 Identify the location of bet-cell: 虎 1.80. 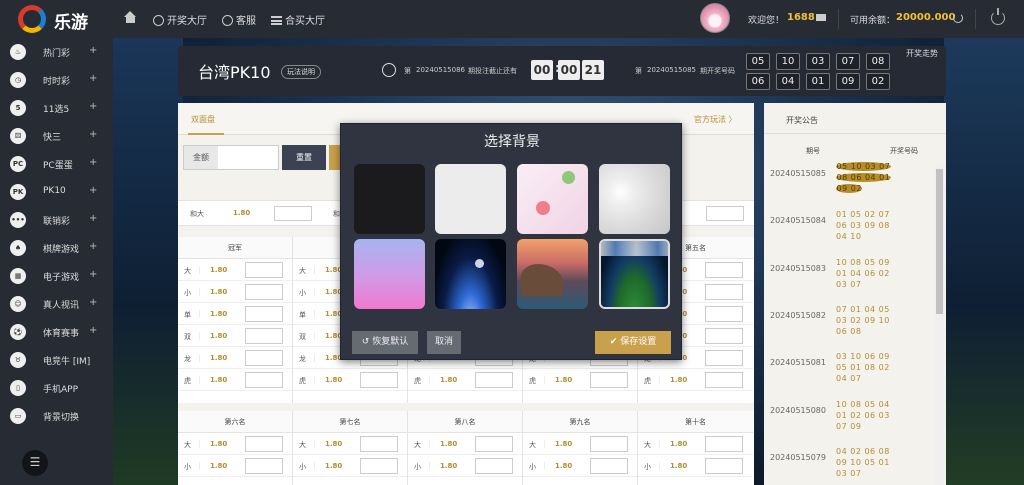
(695, 380).